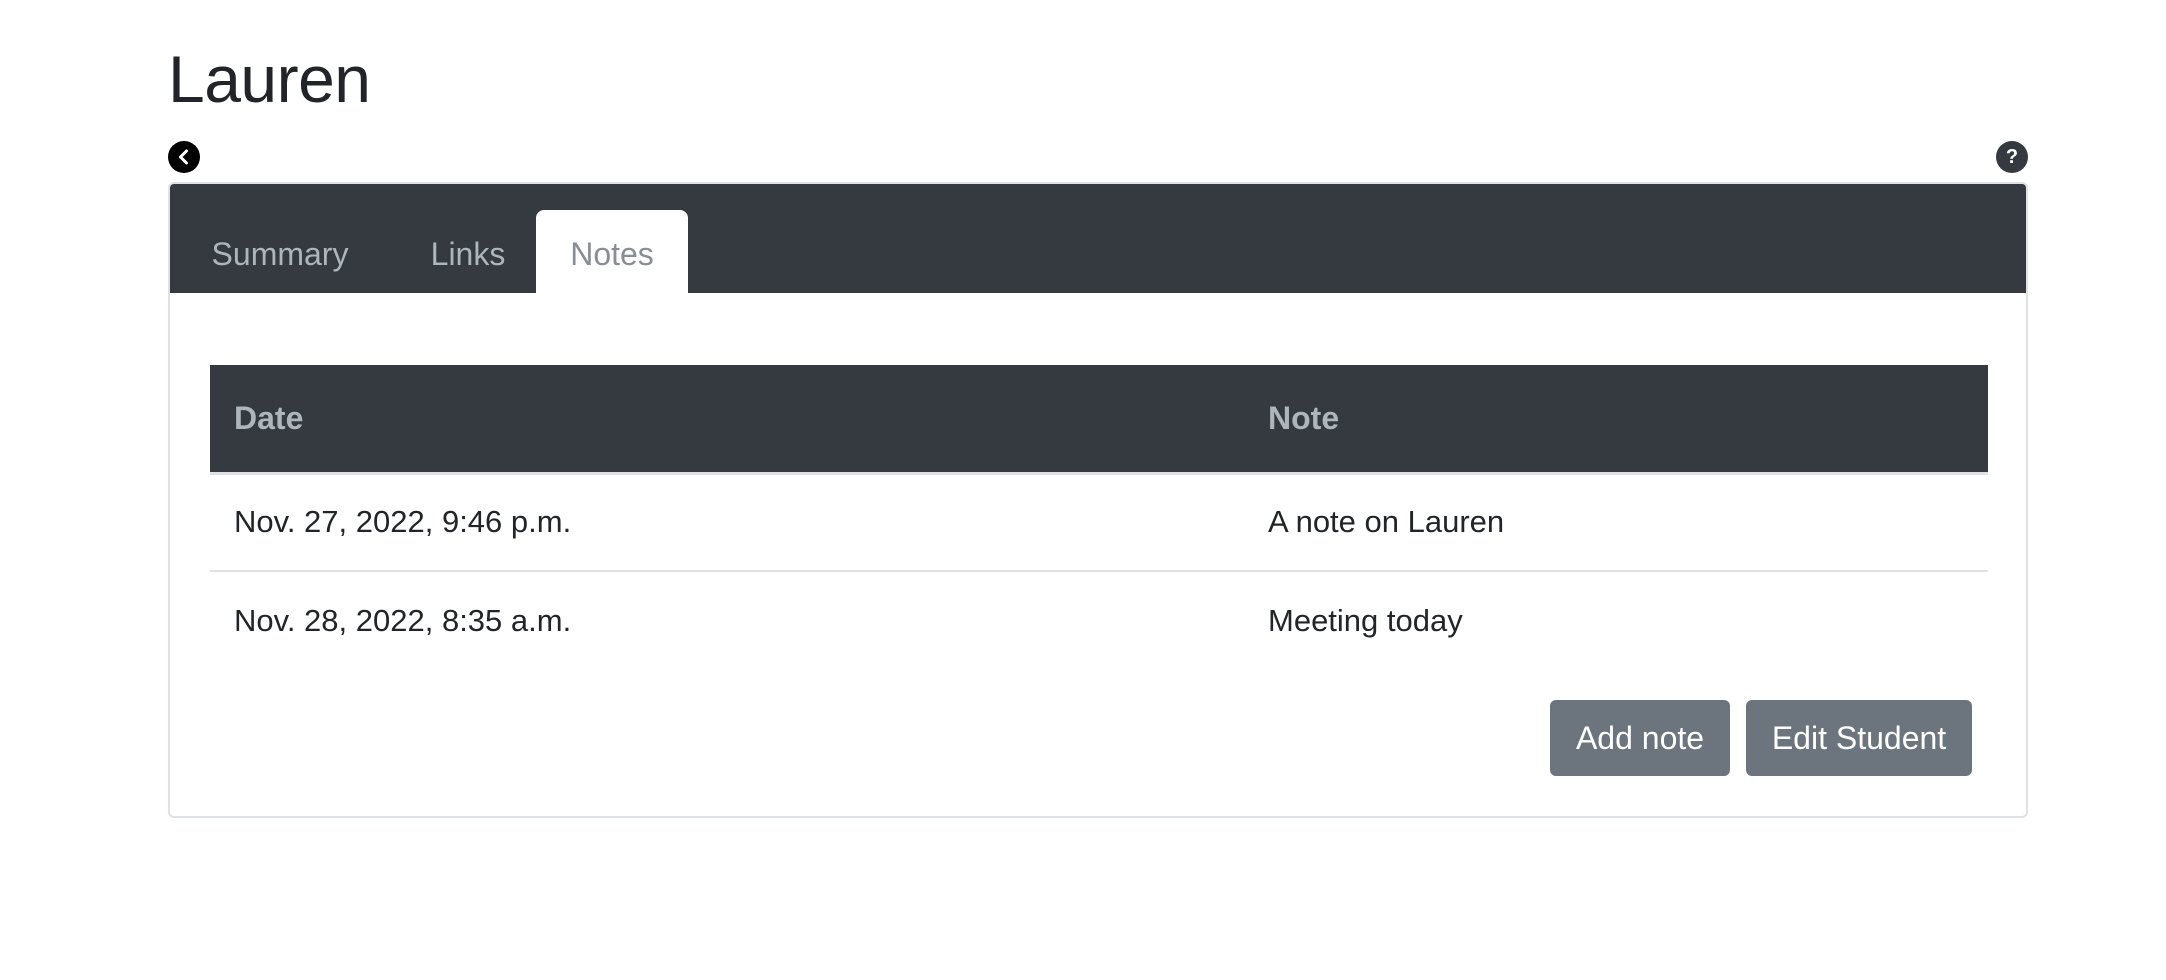 The height and width of the screenshot is (980, 2166). I want to click on tab-notes-label: Notes, so click(612, 254).